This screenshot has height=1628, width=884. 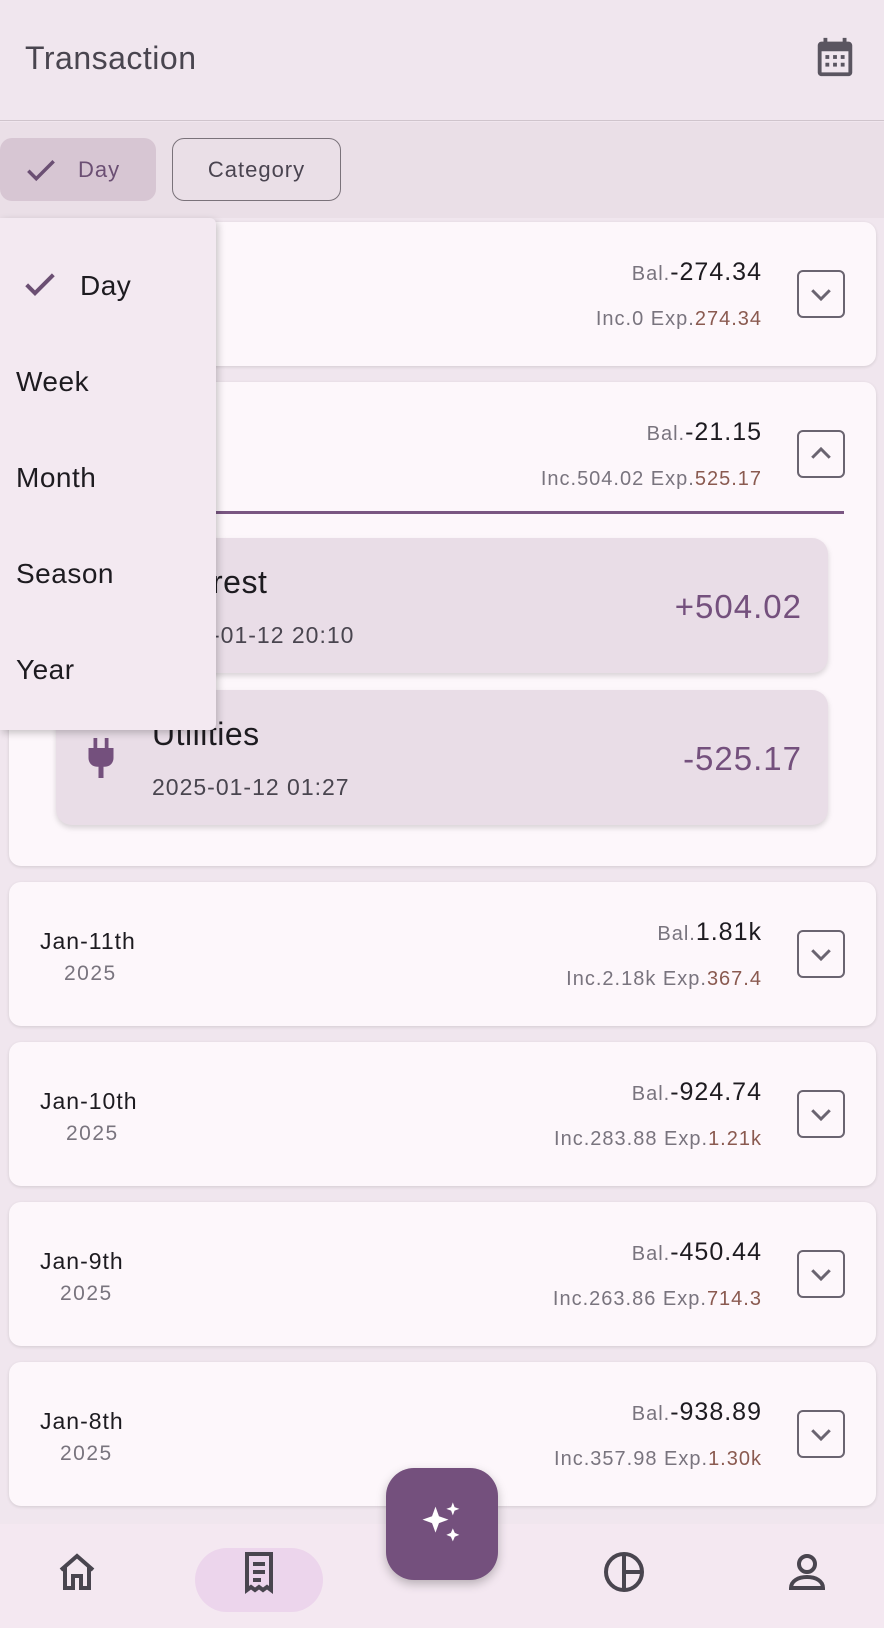 I want to click on day-chip-label: Day, so click(x=99, y=169).